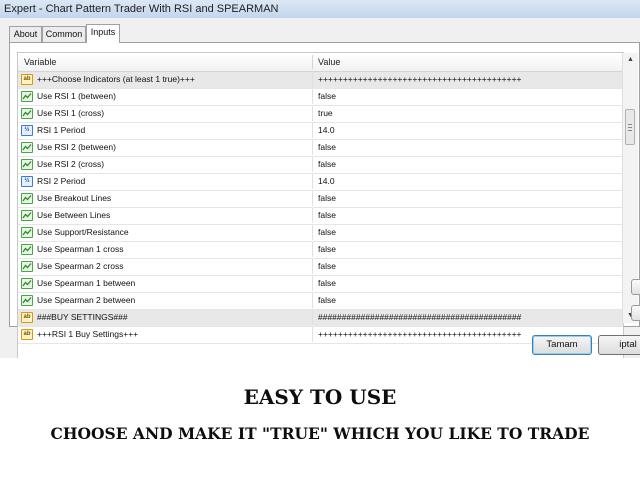 This screenshot has width=640, height=480. Describe the element at coordinates (165, 283) in the screenshot. I see `variable-cell: Use Spearman 1 between` at that location.